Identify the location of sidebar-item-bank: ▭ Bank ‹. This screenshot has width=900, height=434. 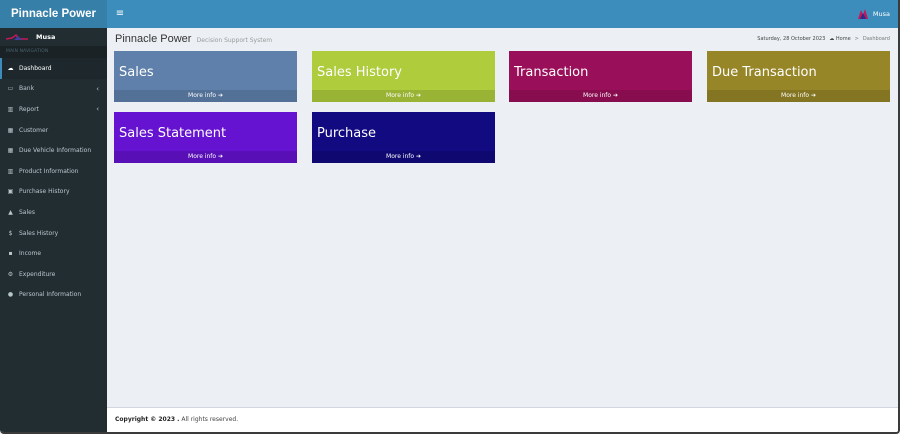
(53, 89).